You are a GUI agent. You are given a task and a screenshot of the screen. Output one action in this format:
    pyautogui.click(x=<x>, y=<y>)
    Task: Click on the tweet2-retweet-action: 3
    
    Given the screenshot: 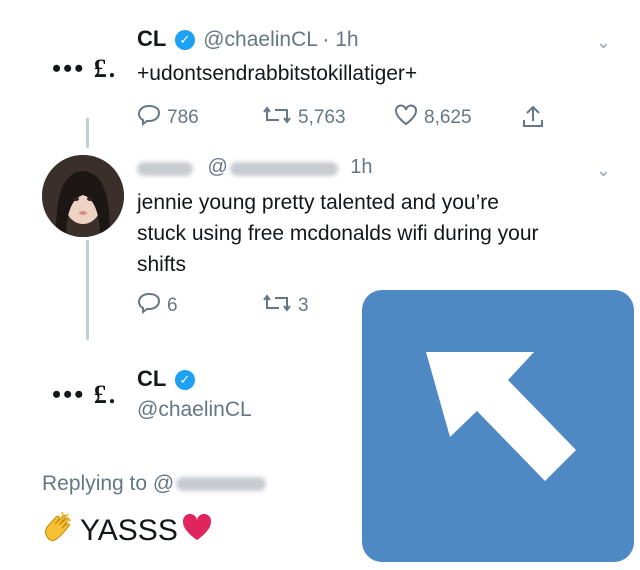 What is the action you would take?
    pyautogui.click(x=285, y=306)
    